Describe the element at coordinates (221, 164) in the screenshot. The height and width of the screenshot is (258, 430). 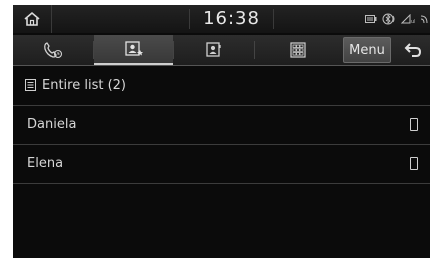
I see `list-item: Elena` at that location.